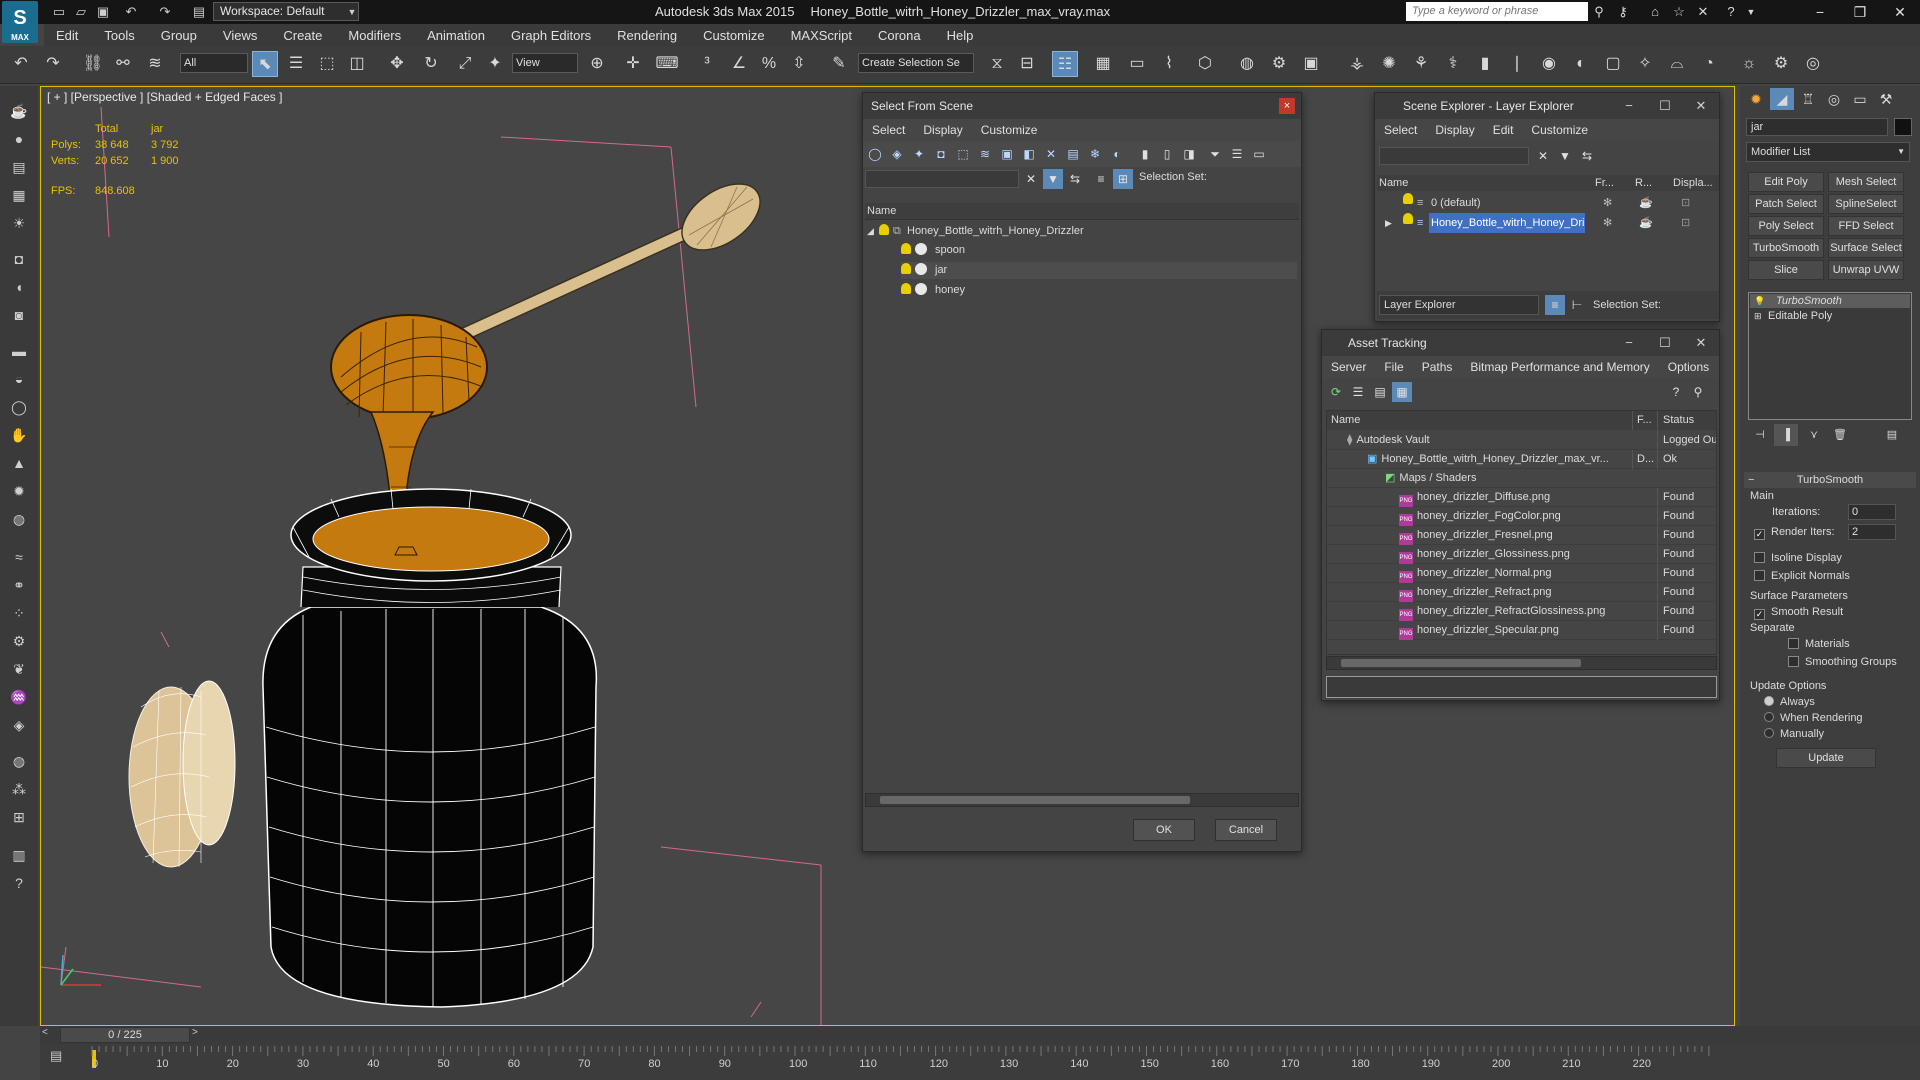 The height and width of the screenshot is (1080, 1920). Describe the element at coordinates (799, 64) in the screenshot. I see `spinner-snap-icon: ⇳` at that location.